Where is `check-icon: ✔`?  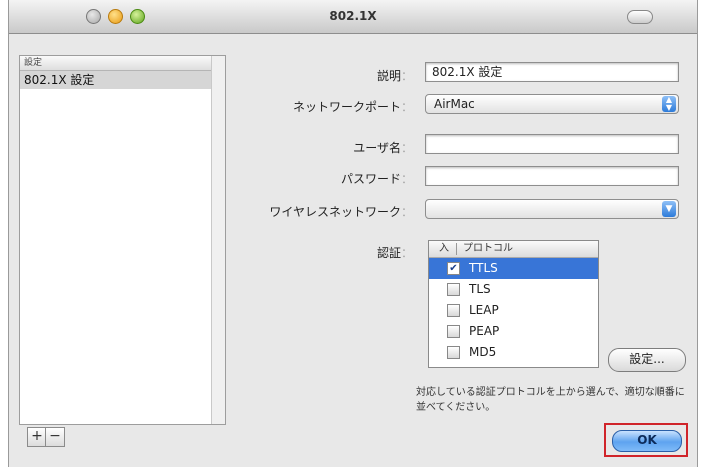
check-icon: ✔ is located at coordinates (453, 268).